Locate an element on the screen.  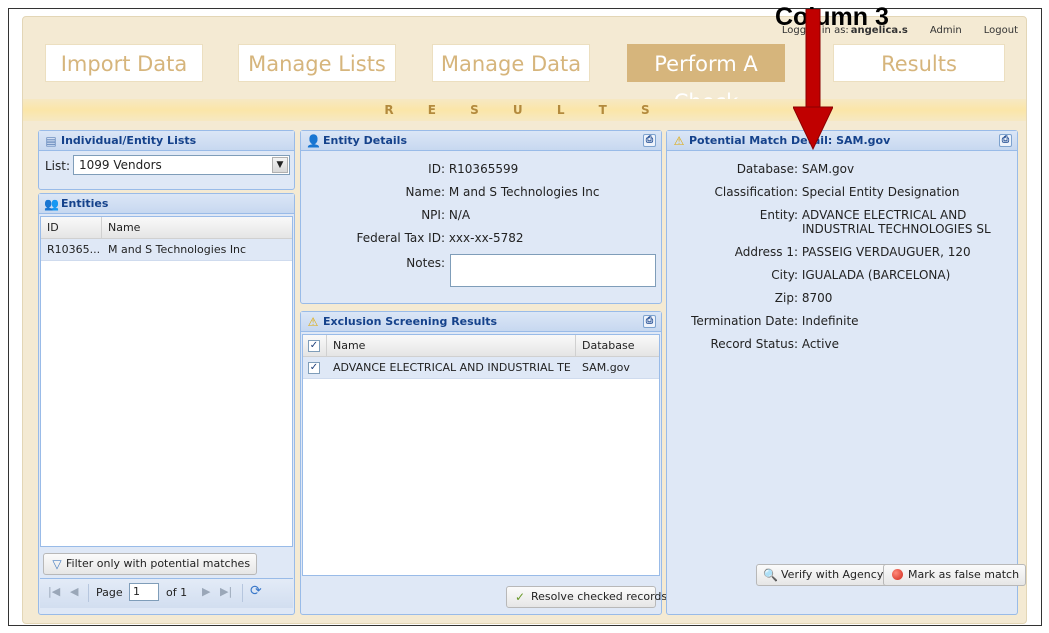
page-label: Page is located at coordinates (109, 592).